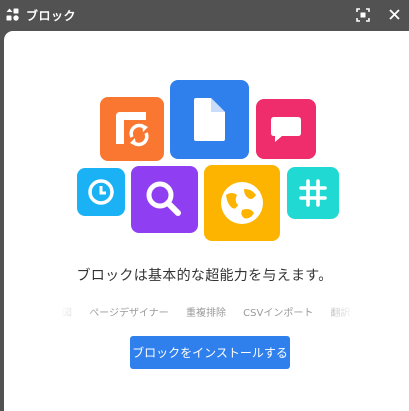 The width and height of the screenshot is (409, 411). Describe the element at coordinates (278, 313) in the screenshot. I see `feature-item: CSVインポート` at that location.